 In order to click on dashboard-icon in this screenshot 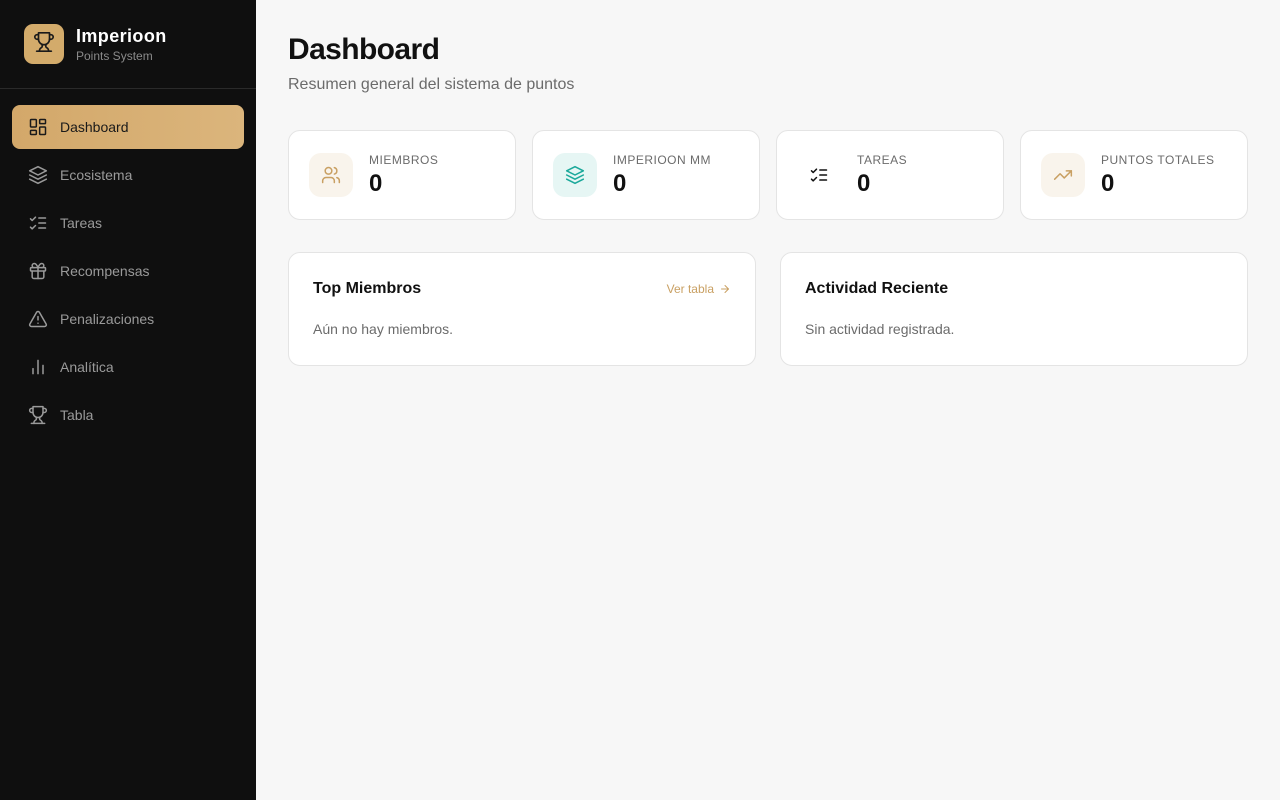, I will do `click(38, 127)`.